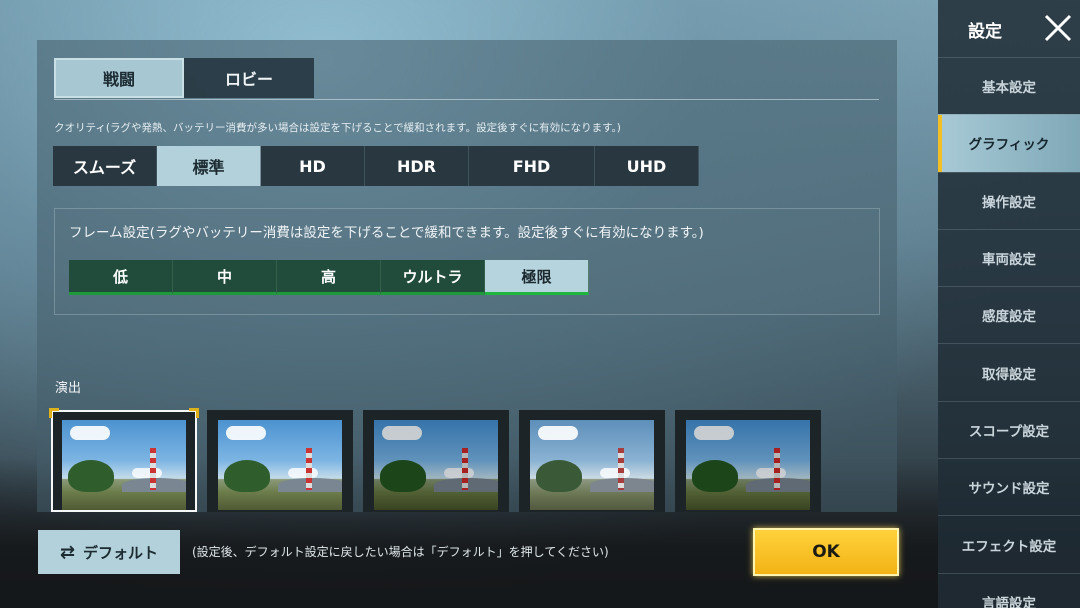 The width and height of the screenshot is (1080, 608). I want to click on frame-option-extreme: 極限, so click(537, 277).